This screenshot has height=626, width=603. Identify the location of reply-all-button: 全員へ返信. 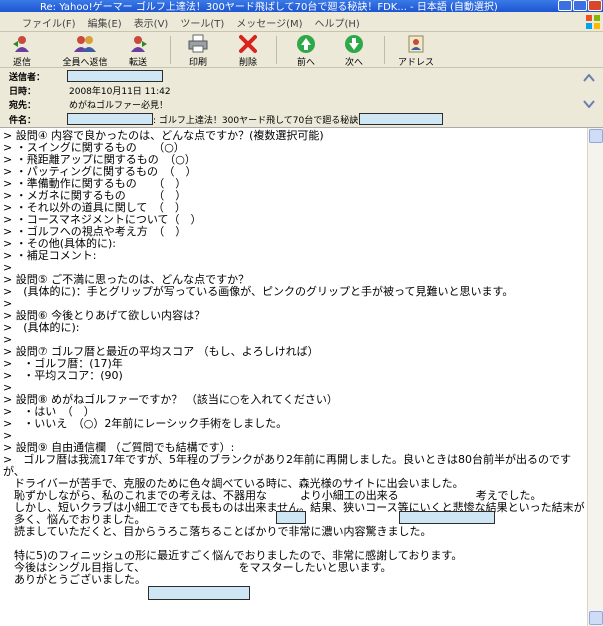
(85, 50).